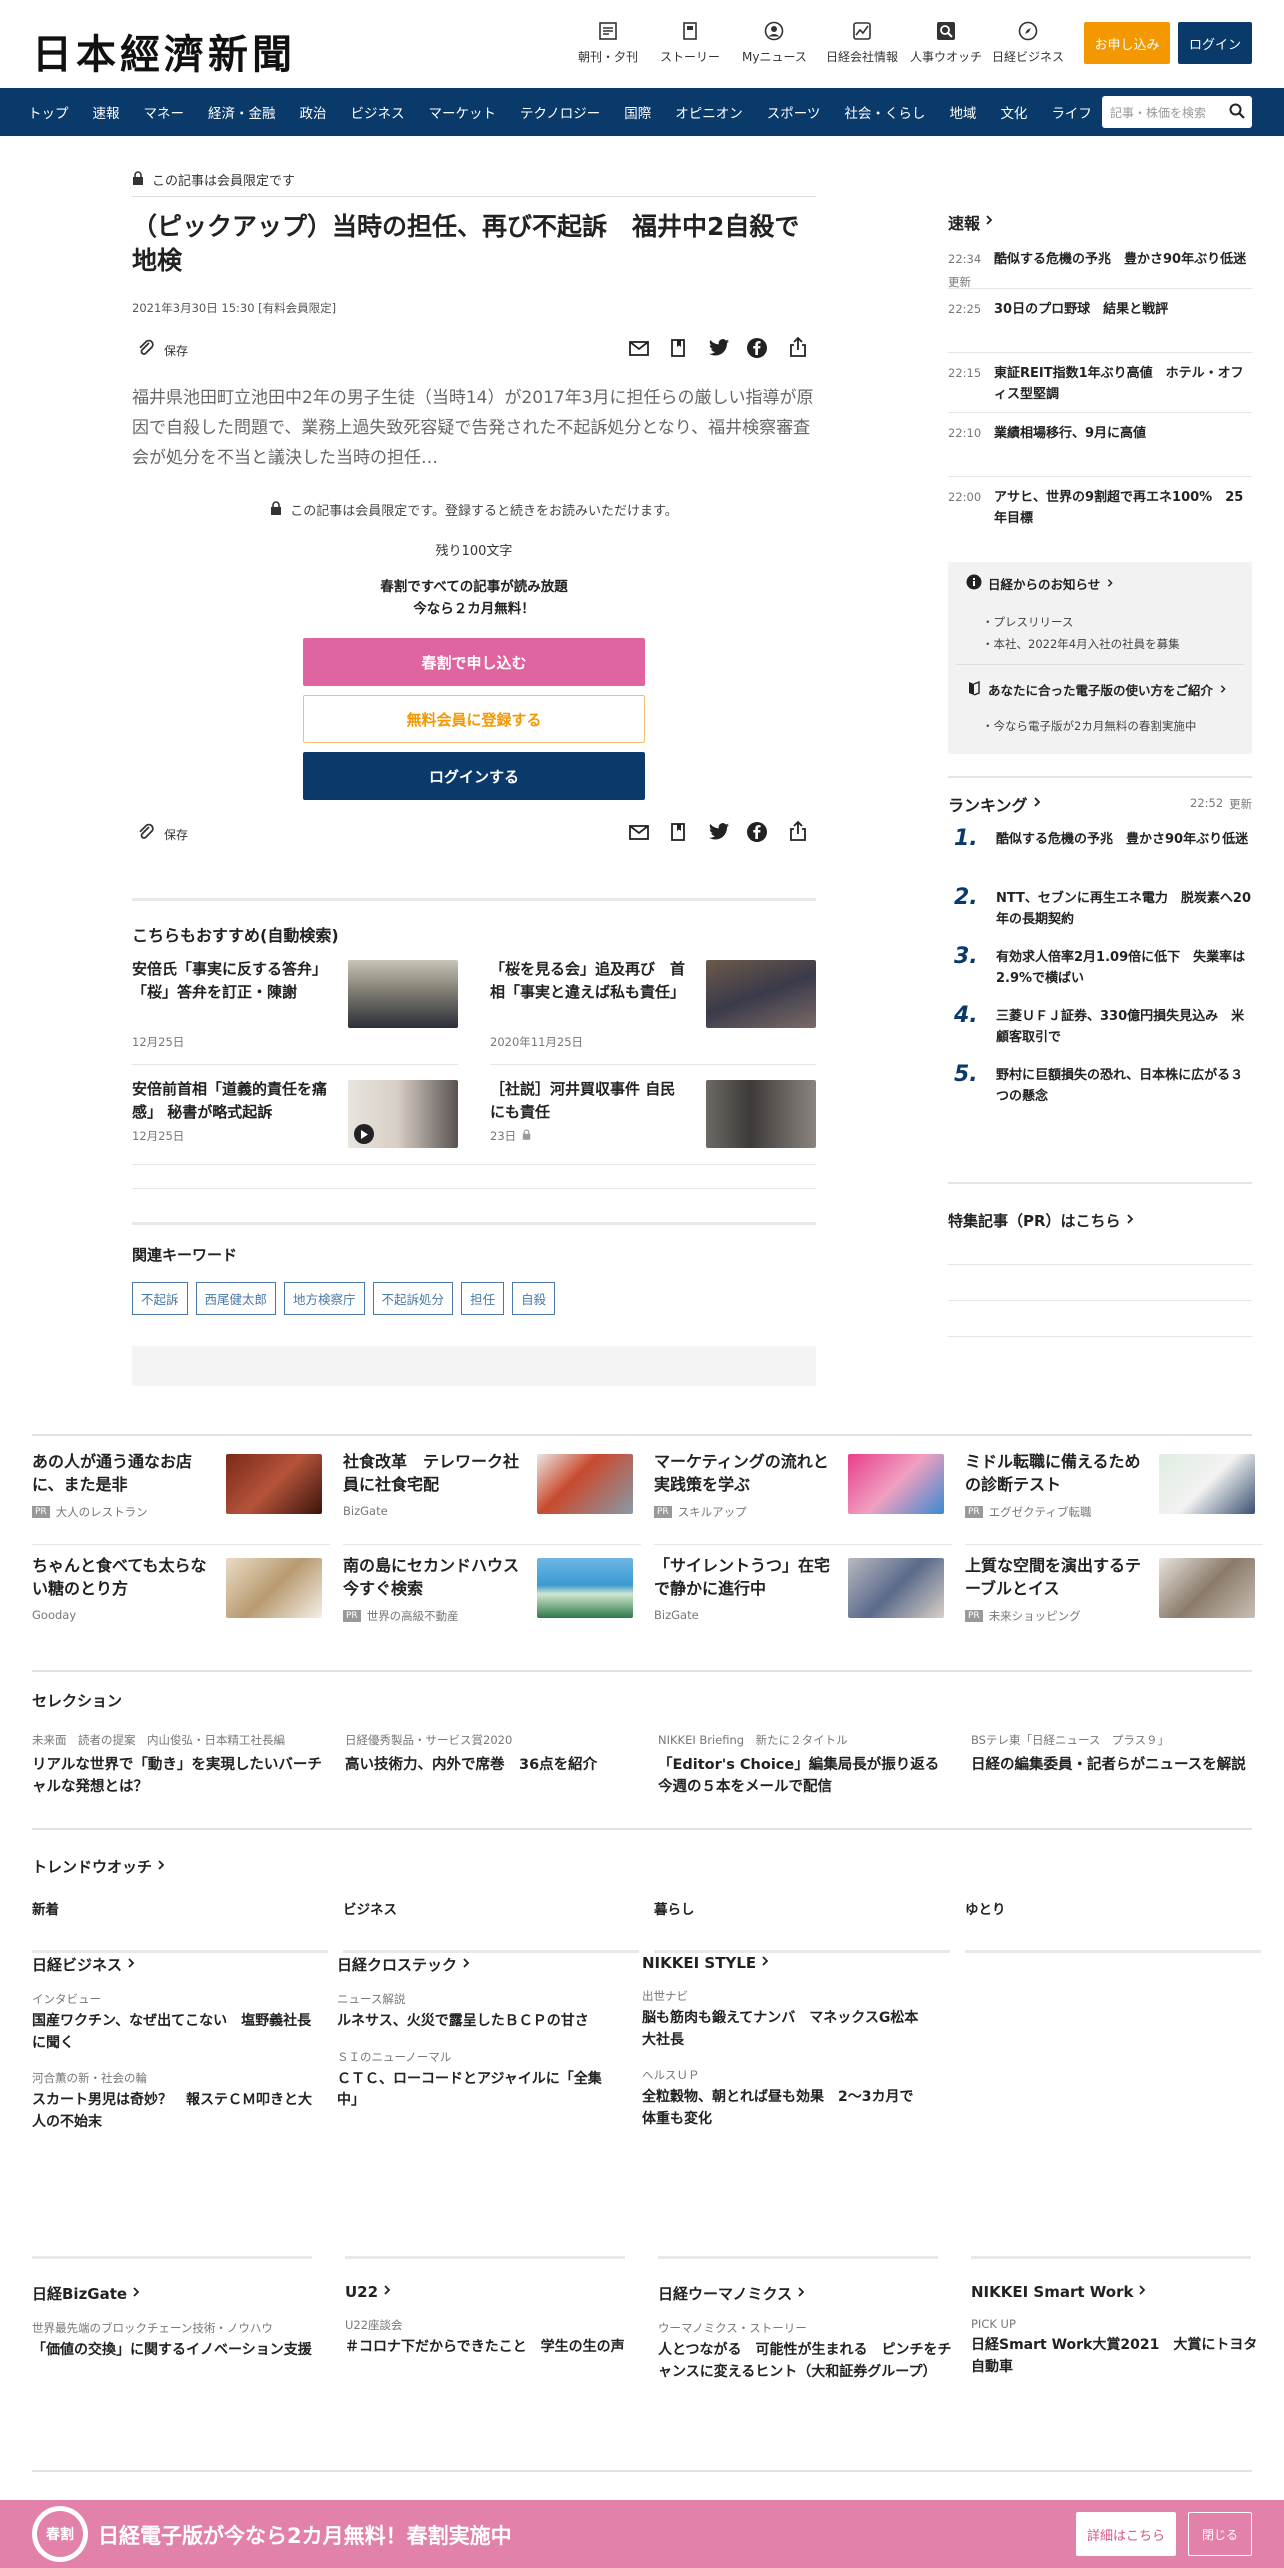  Describe the element at coordinates (180, 2293) in the screenshot. I see `media-heading: 日経BizGate` at that location.